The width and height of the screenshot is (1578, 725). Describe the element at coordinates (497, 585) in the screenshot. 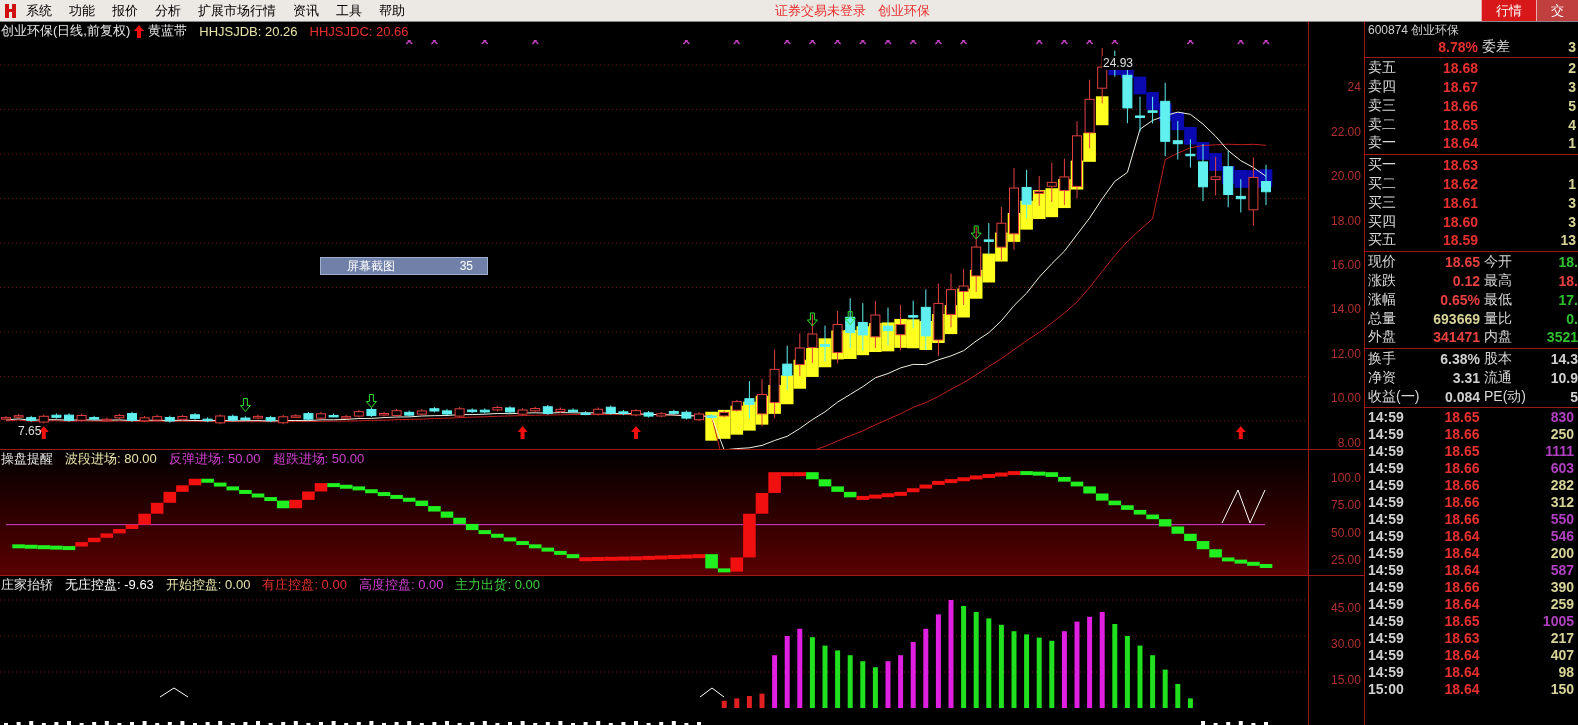

I see `indicator-reading: 主力出货: 0.00` at that location.